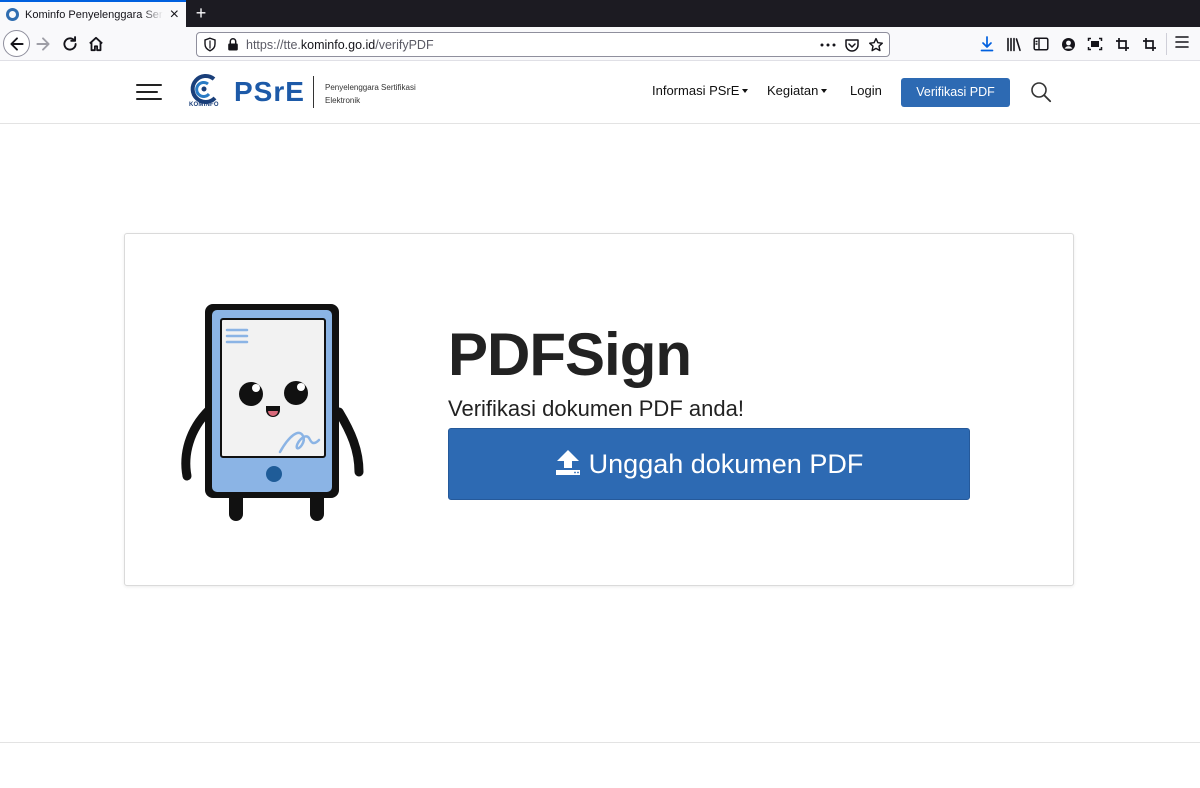  I want to click on downloads-icon, so click(987, 44).